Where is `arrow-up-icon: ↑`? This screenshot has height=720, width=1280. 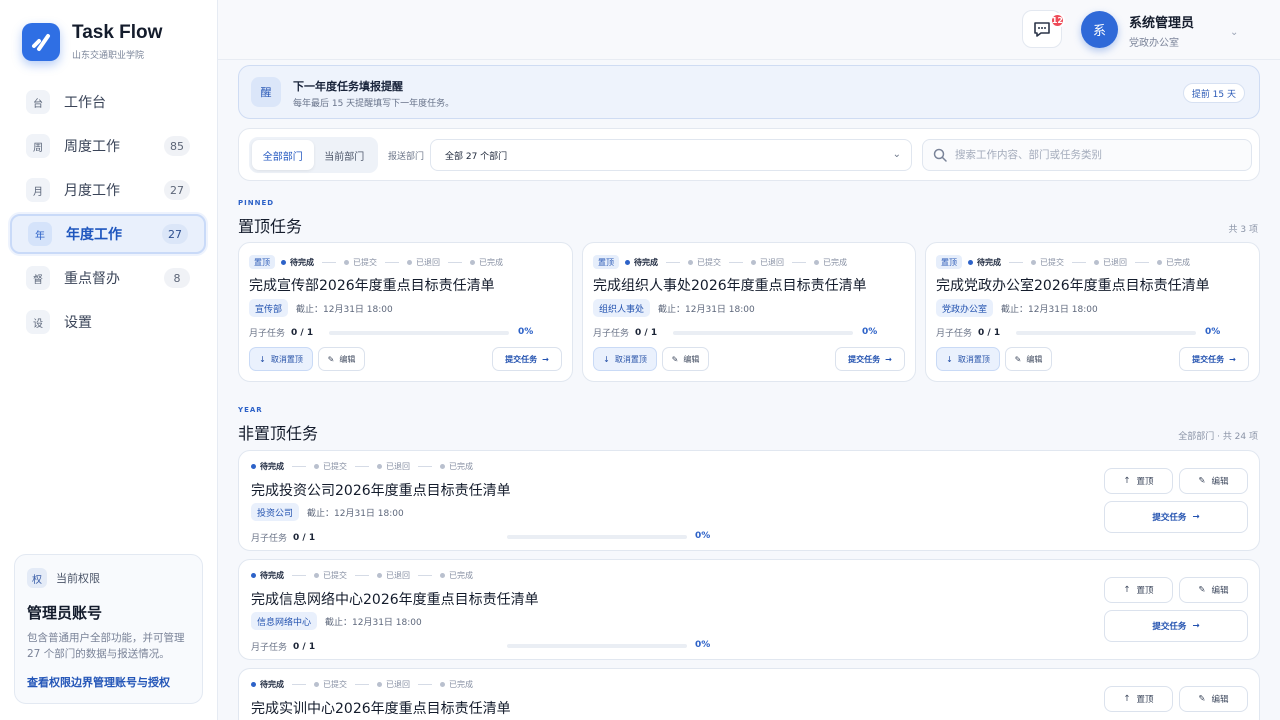
arrow-up-icon: ↑ is located at coordinates (1127, 699).